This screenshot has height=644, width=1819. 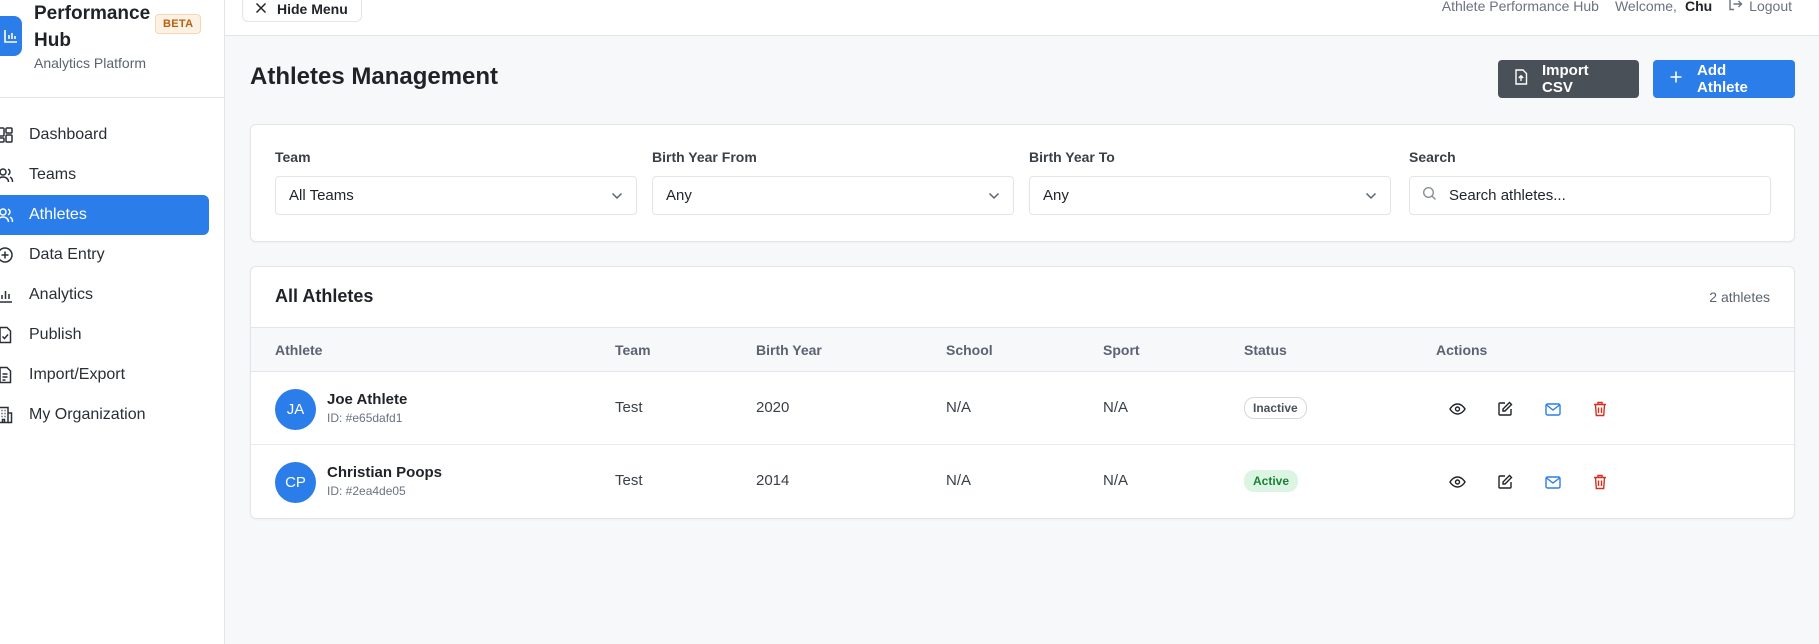 I want to click on team-filter: Team All Teams, so click(x=456, y=182).